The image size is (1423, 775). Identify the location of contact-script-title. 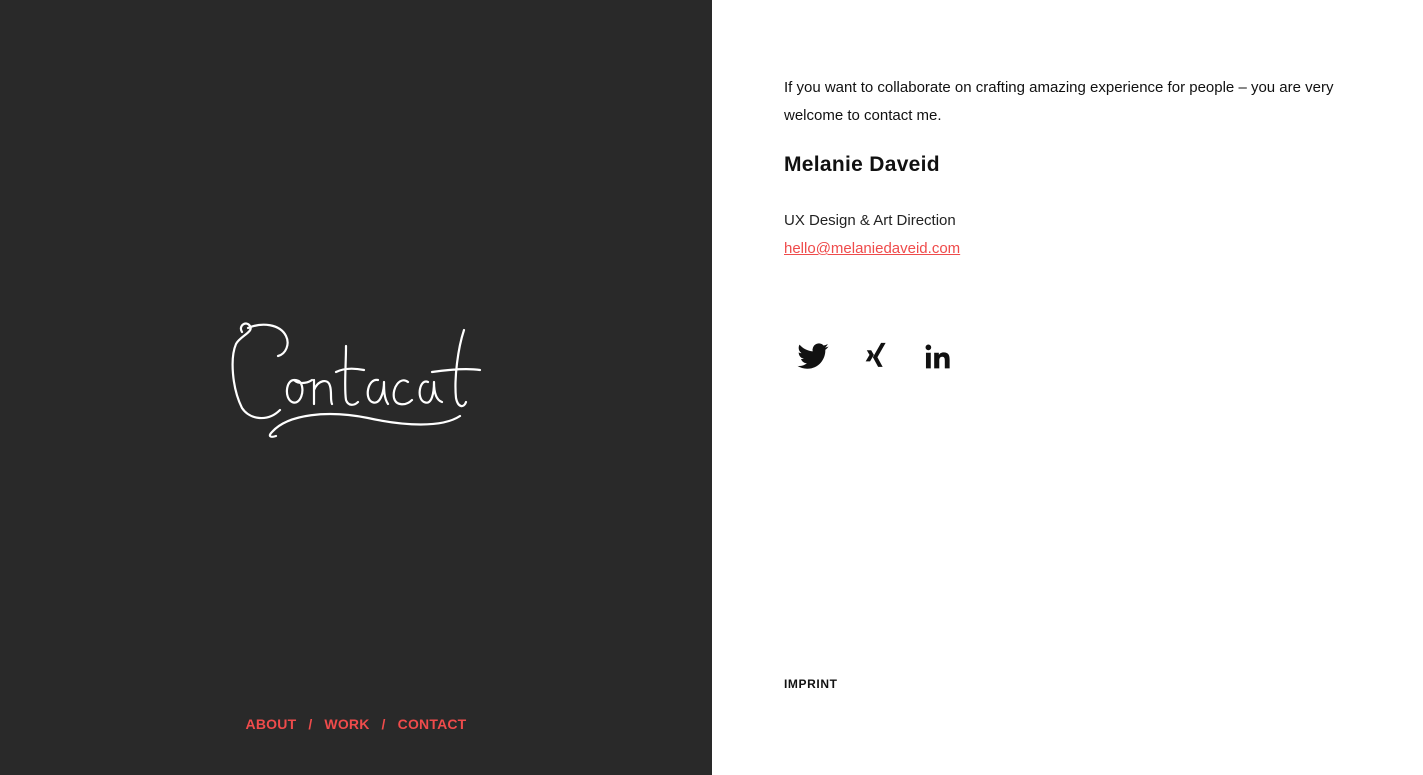
(356, 380).